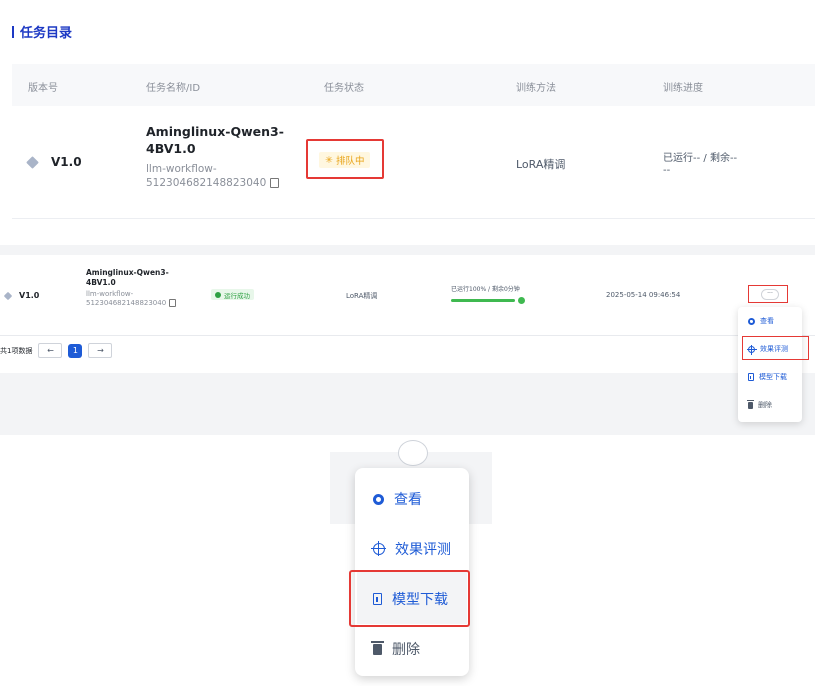 The image size is (815, 686). Describe the element at coordinates (237, 295) in the screenshot. I see `status-label: 运行成功` at that location.